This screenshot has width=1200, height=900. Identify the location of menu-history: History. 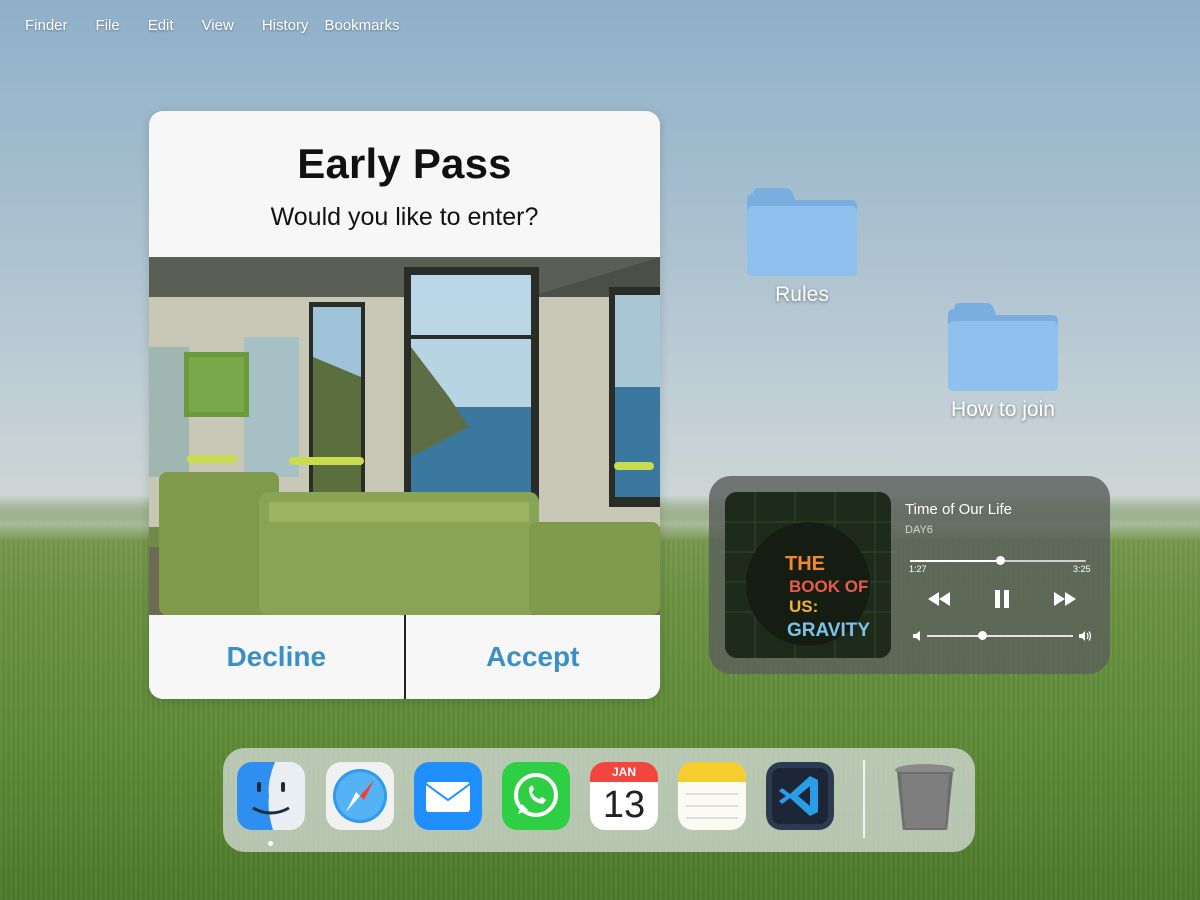
(285, 25).